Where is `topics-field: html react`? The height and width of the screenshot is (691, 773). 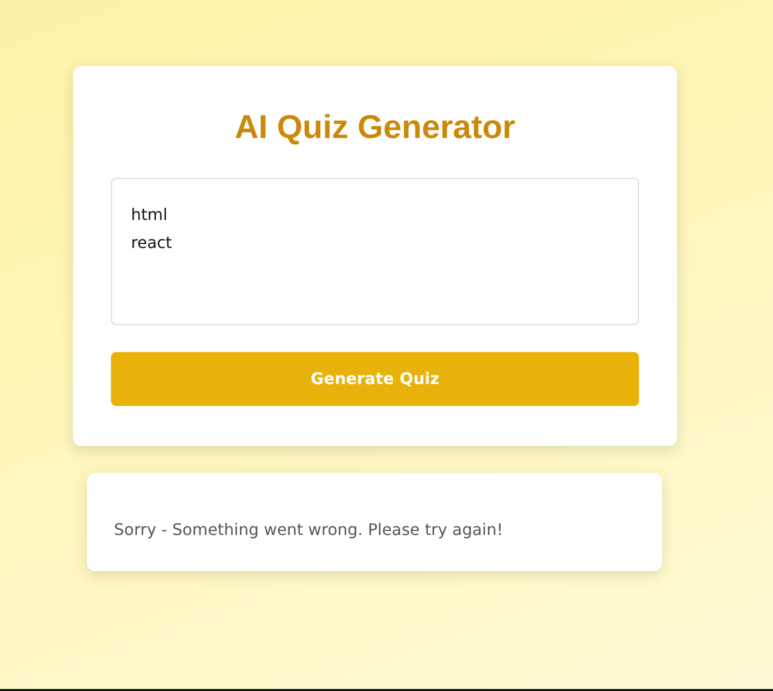
topics-field: html react is located at coordinates (375, 251).